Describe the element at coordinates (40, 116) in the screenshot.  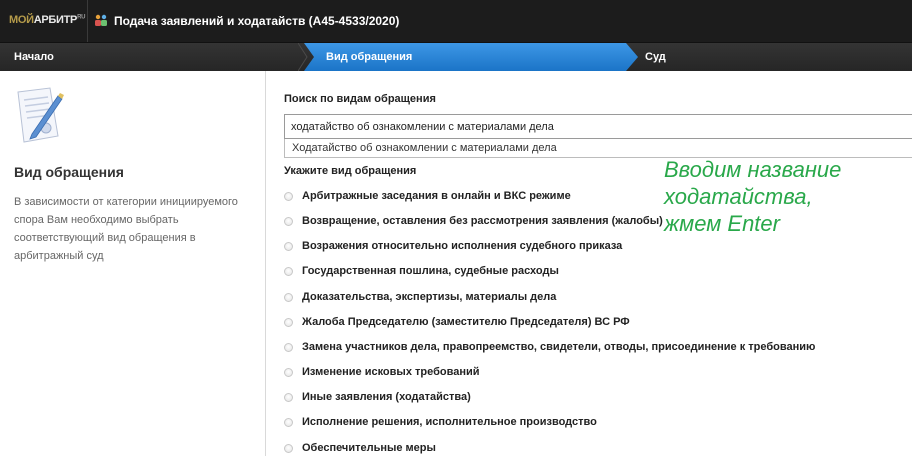
I see `document-pen-icon` at that location.